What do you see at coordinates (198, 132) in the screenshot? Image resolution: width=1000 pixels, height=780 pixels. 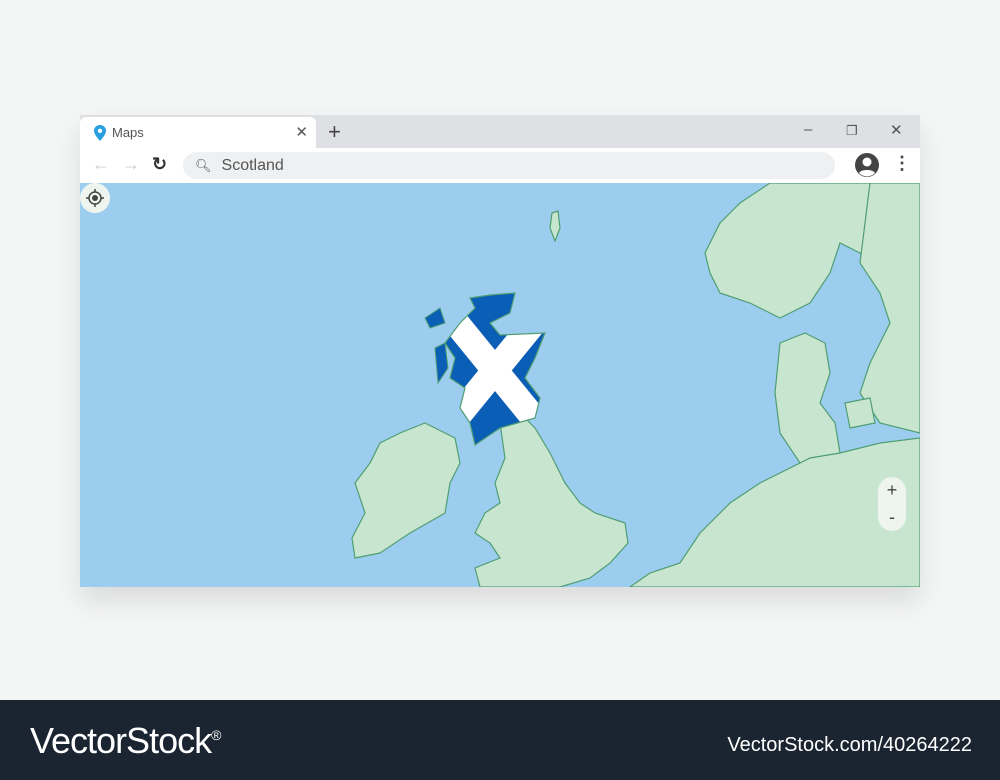 I see `tab-maps: Maps ✕` at bounding box center [198, 132].